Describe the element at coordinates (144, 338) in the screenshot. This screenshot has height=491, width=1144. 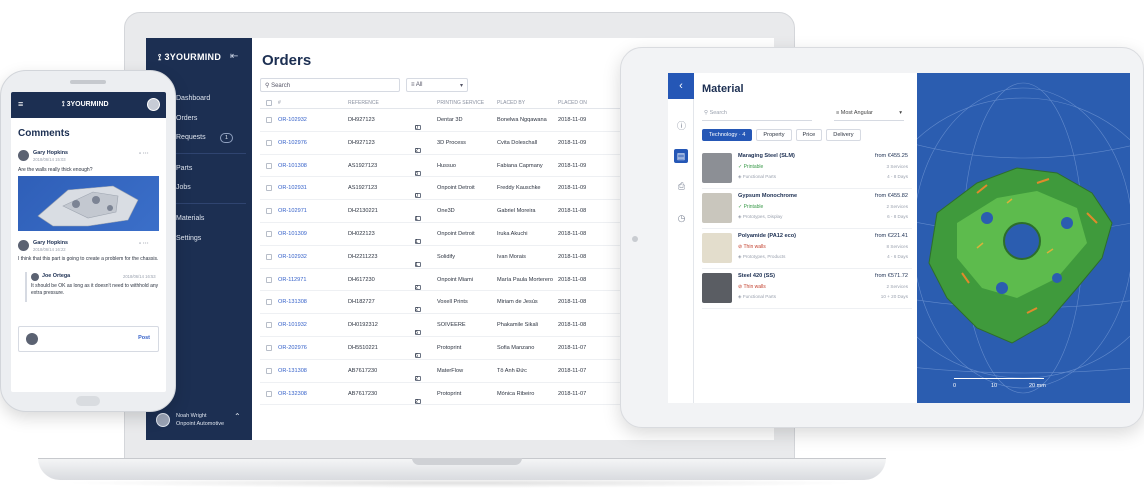
I see `post-button: Post` at that location.